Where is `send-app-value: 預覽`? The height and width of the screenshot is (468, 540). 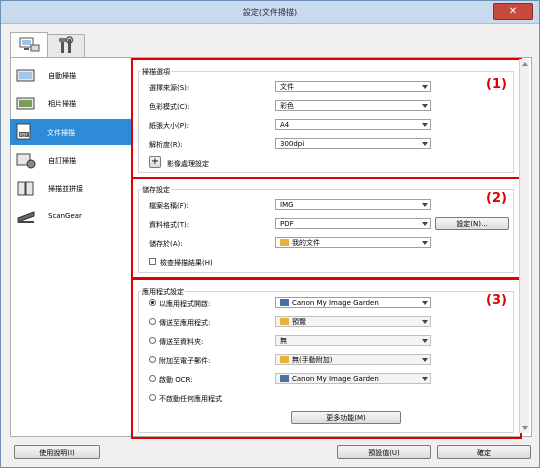
send-app-value: 預覽 is located at coordinates (299, 322).